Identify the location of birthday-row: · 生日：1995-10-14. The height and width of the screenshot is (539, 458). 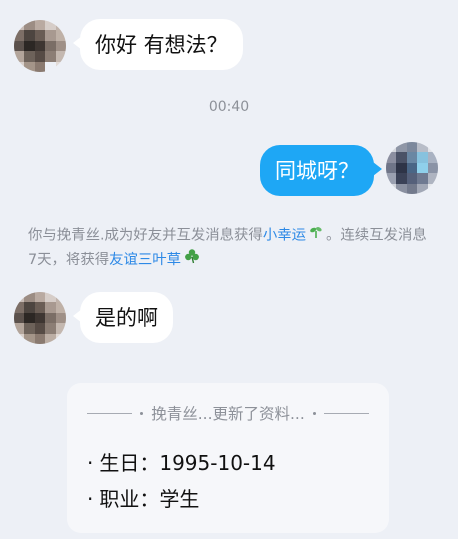
(181, 461).